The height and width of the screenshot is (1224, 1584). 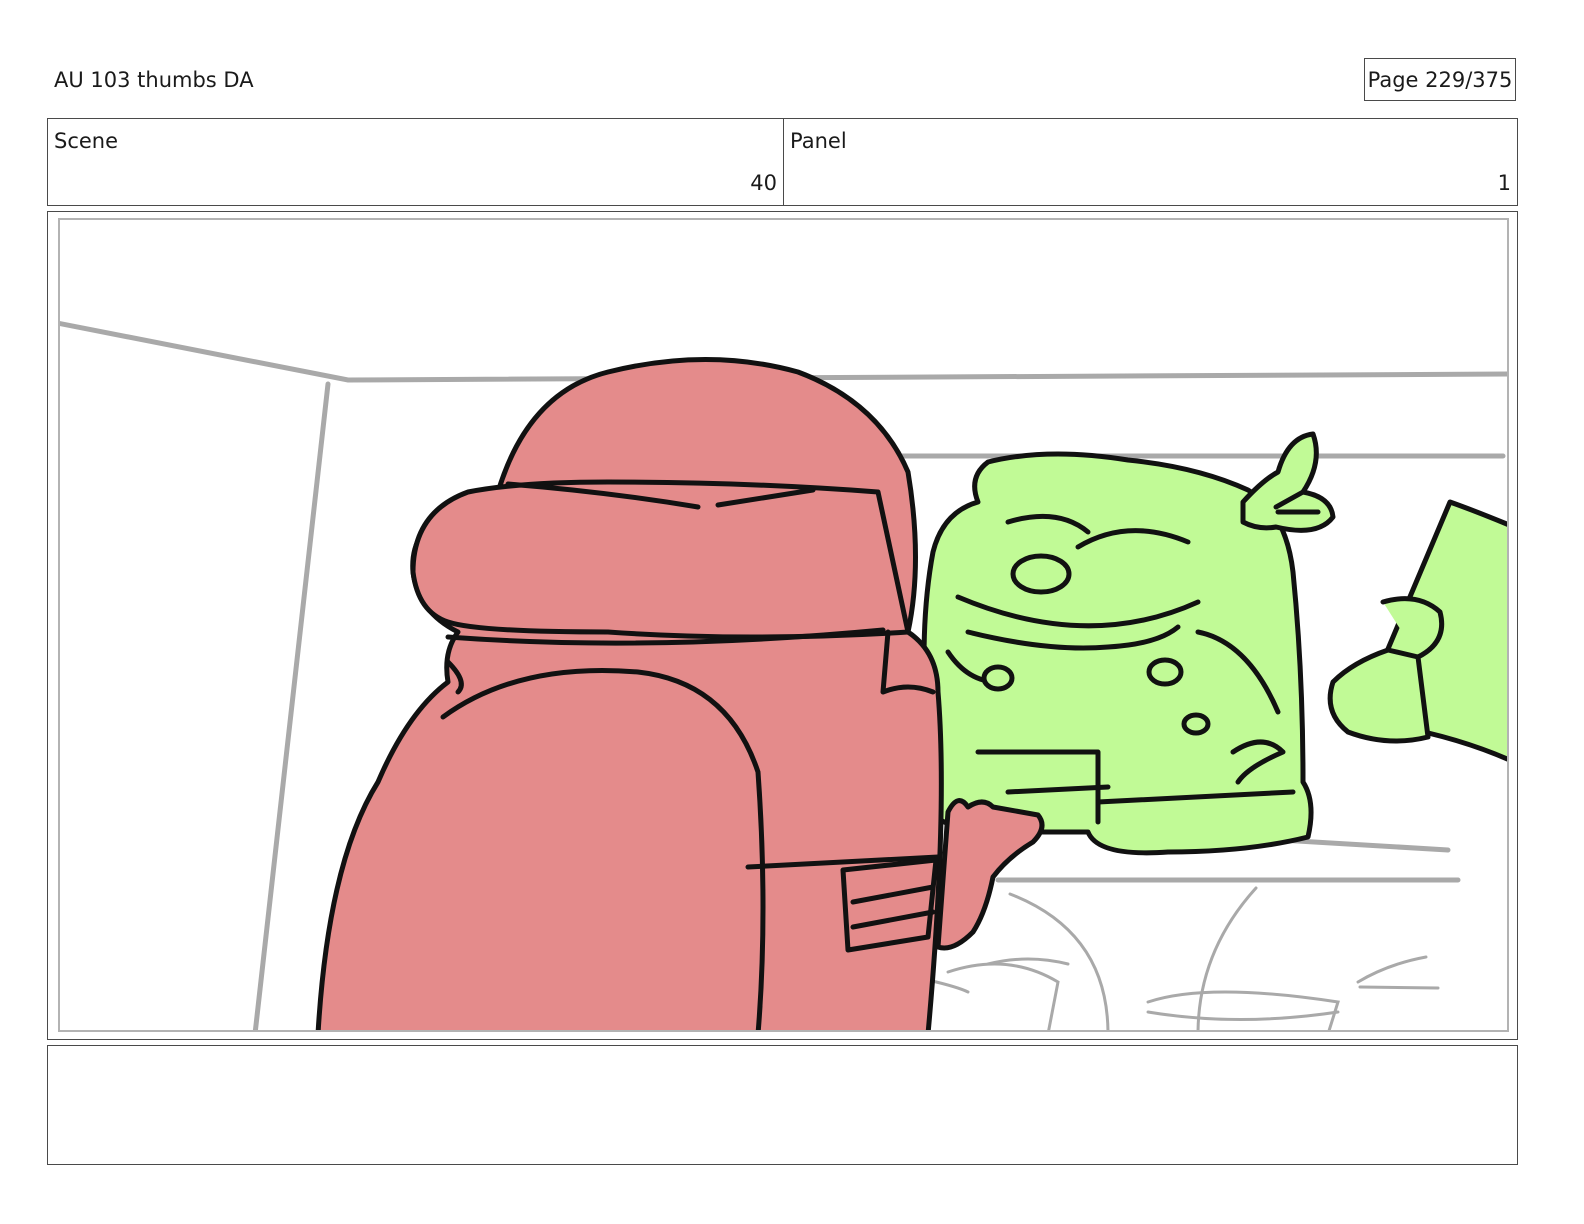 I want to click on green-hand-paper, so click(x=1417, y=631).